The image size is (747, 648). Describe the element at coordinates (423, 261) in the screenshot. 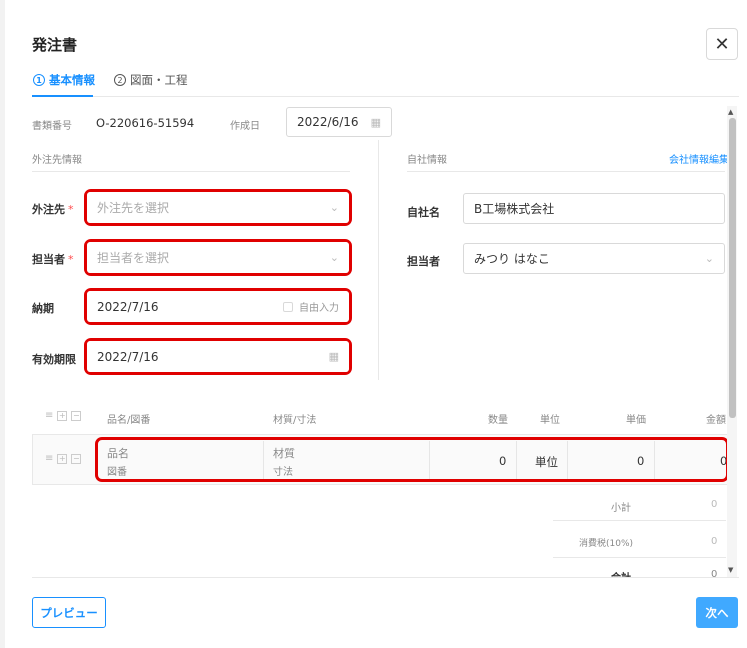

I see `company-person-label: 担当者` at that location.